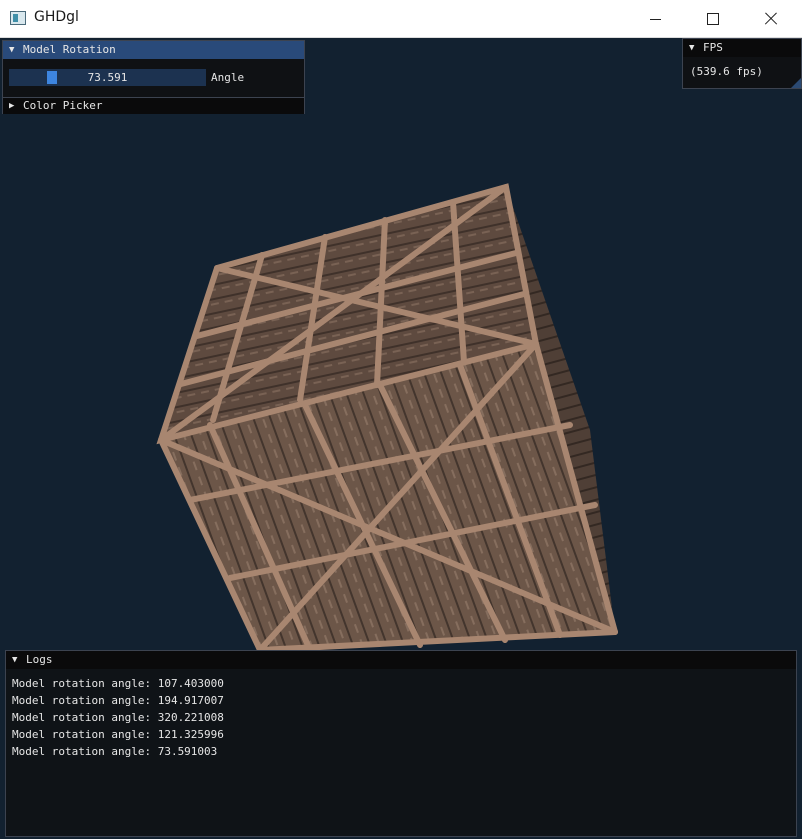  I want to click on fps-panel: ▼ FPS (539.6 fps), so click(742, 63).